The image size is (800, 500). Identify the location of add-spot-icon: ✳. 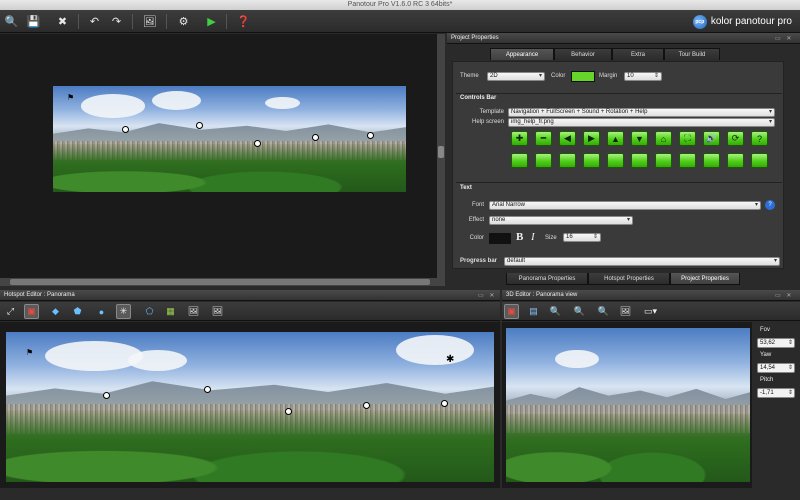
(123, 311).